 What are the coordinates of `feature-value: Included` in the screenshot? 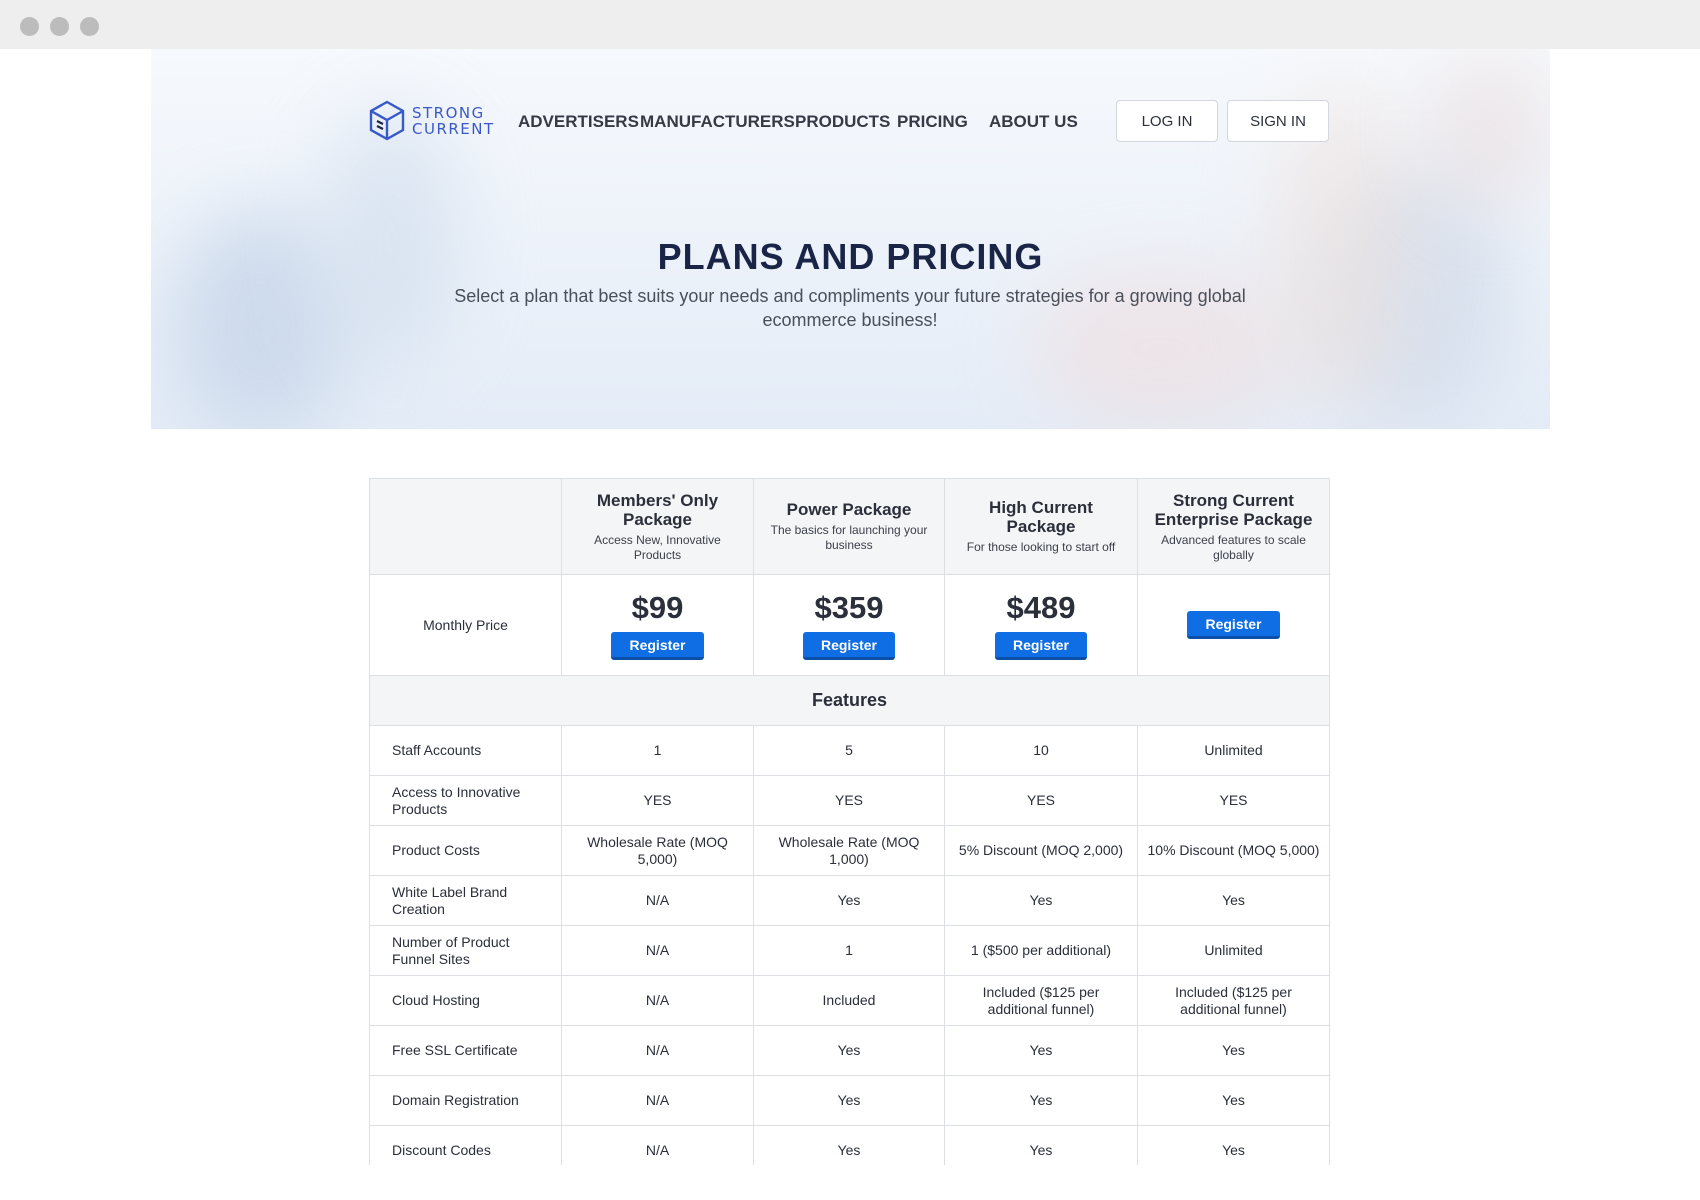 It's located at (849, 1000).